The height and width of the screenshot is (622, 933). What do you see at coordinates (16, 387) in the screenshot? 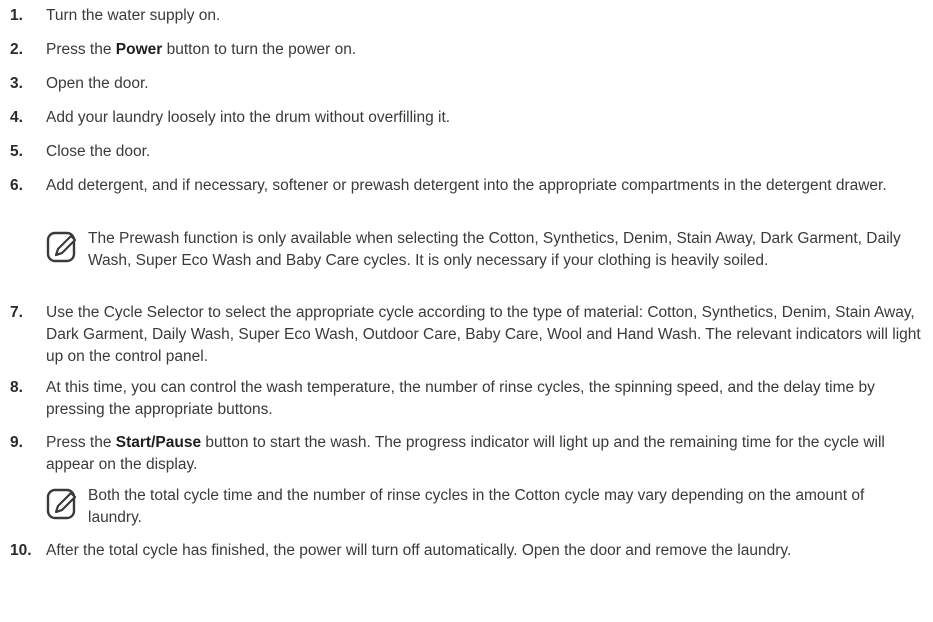
I see `step-number: 8.` at bounding box center [16, 387].